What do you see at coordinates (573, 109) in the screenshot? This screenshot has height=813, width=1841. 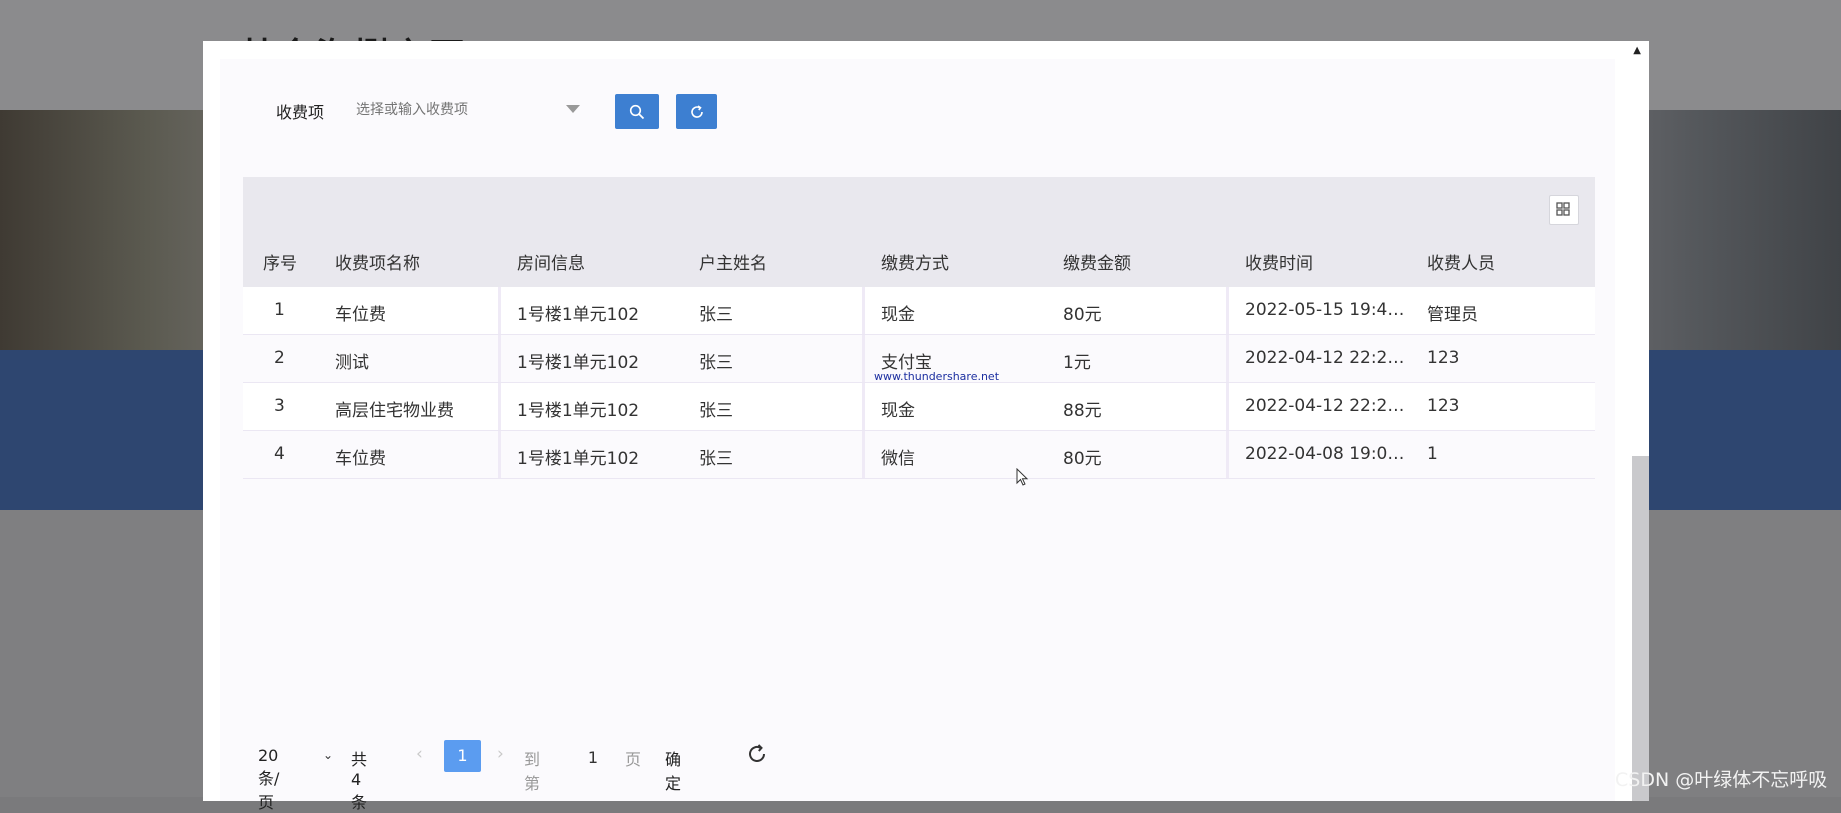 I see `dropdown-caret-icon` at bounding box center [573, 109].